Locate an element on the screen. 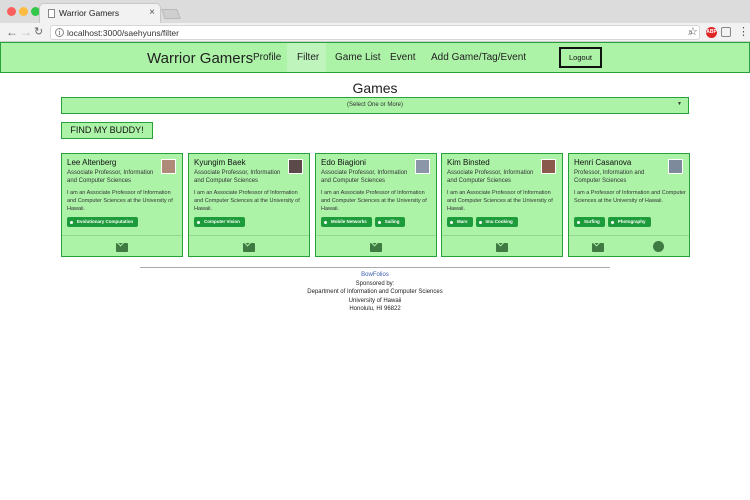  browser-toolbar: ← → ↻ i localhost:3000/saehyuns/filter ⌕ is located at coordinates (375, 32).